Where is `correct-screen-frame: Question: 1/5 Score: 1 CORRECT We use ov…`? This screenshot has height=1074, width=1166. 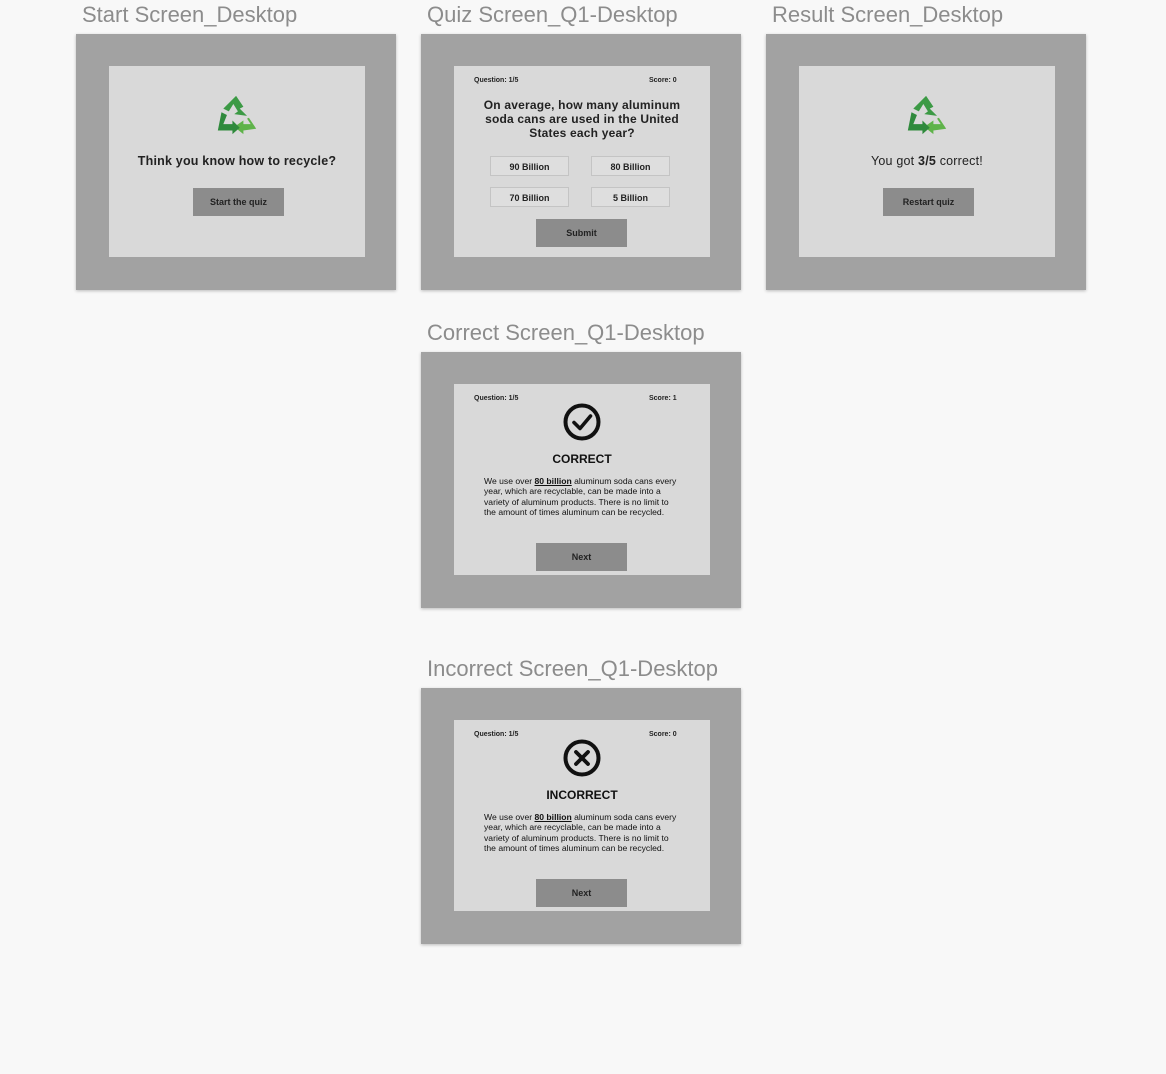 correct-screen-frame: Question: 1/5 Score: 1 CORRECT We use ov… is located at coordinates (581, 480).